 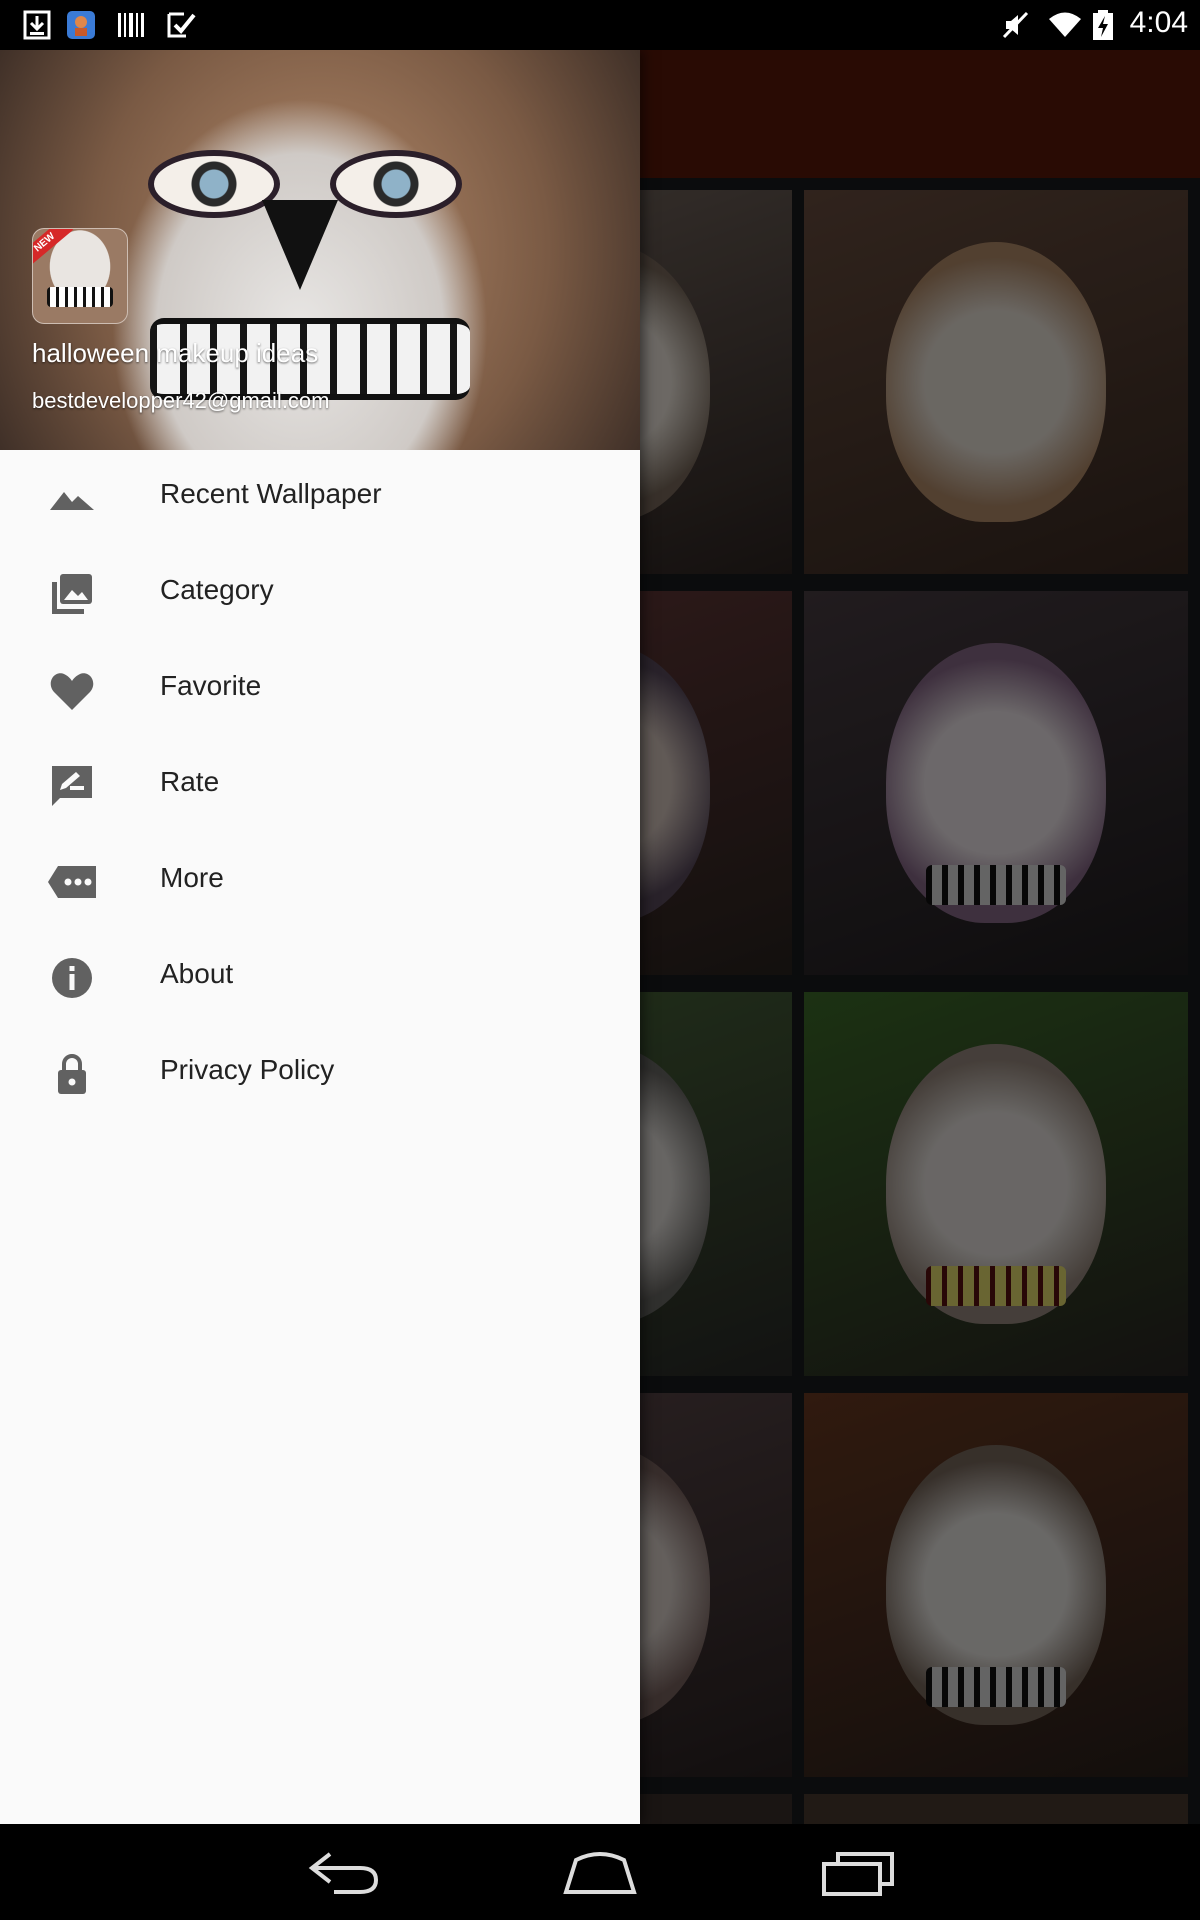 What do you see at coordinates (320, 978) in the screenshot?
I see `menu-item-about: About` at bounding box center [320, 978].